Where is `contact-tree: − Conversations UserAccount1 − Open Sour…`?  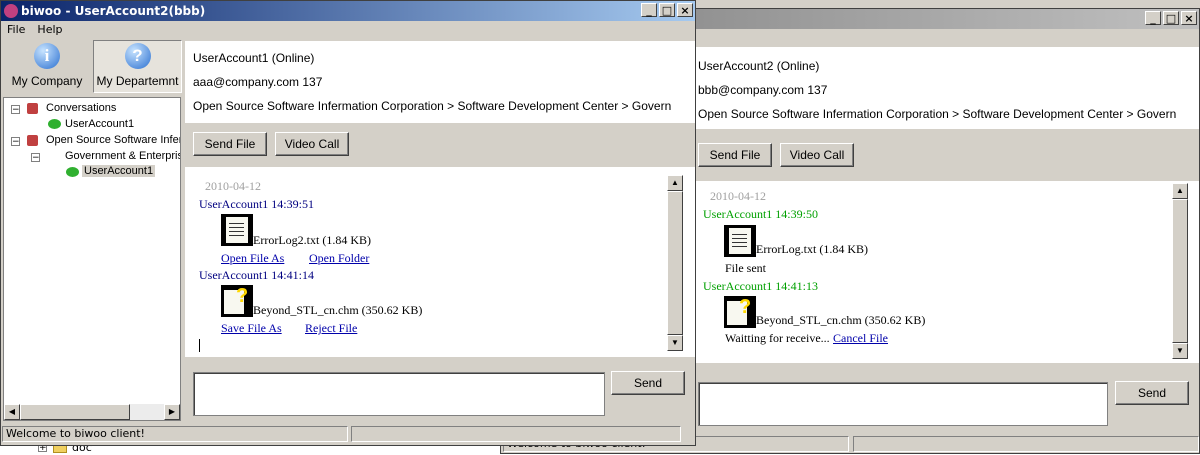
contact-tree: − Conversations UserAccount1 − Open Sour… is located at coordinates (92, 259).